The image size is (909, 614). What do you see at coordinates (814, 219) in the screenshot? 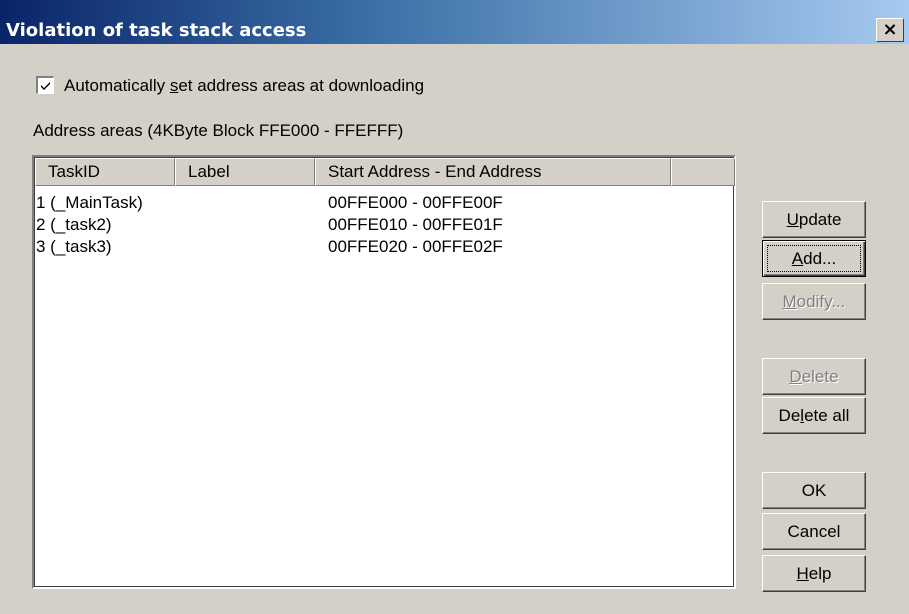
I see `update-button: Update` at bounding box center [814, 219].